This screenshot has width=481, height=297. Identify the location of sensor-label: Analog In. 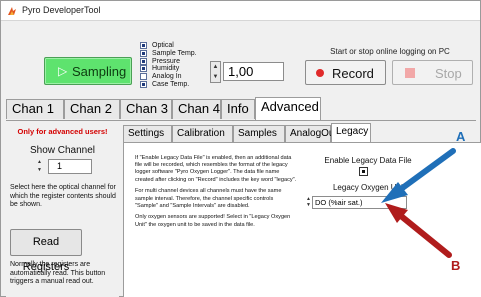
(167, 77).